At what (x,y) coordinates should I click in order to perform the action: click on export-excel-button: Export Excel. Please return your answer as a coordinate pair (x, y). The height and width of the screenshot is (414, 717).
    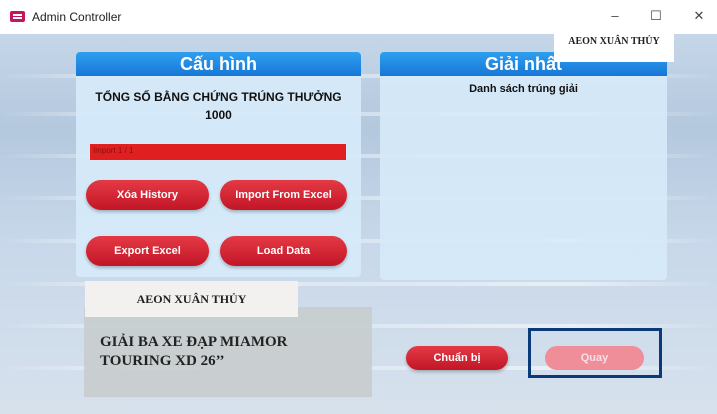
    Looking at the image, I should click on (147, 251).